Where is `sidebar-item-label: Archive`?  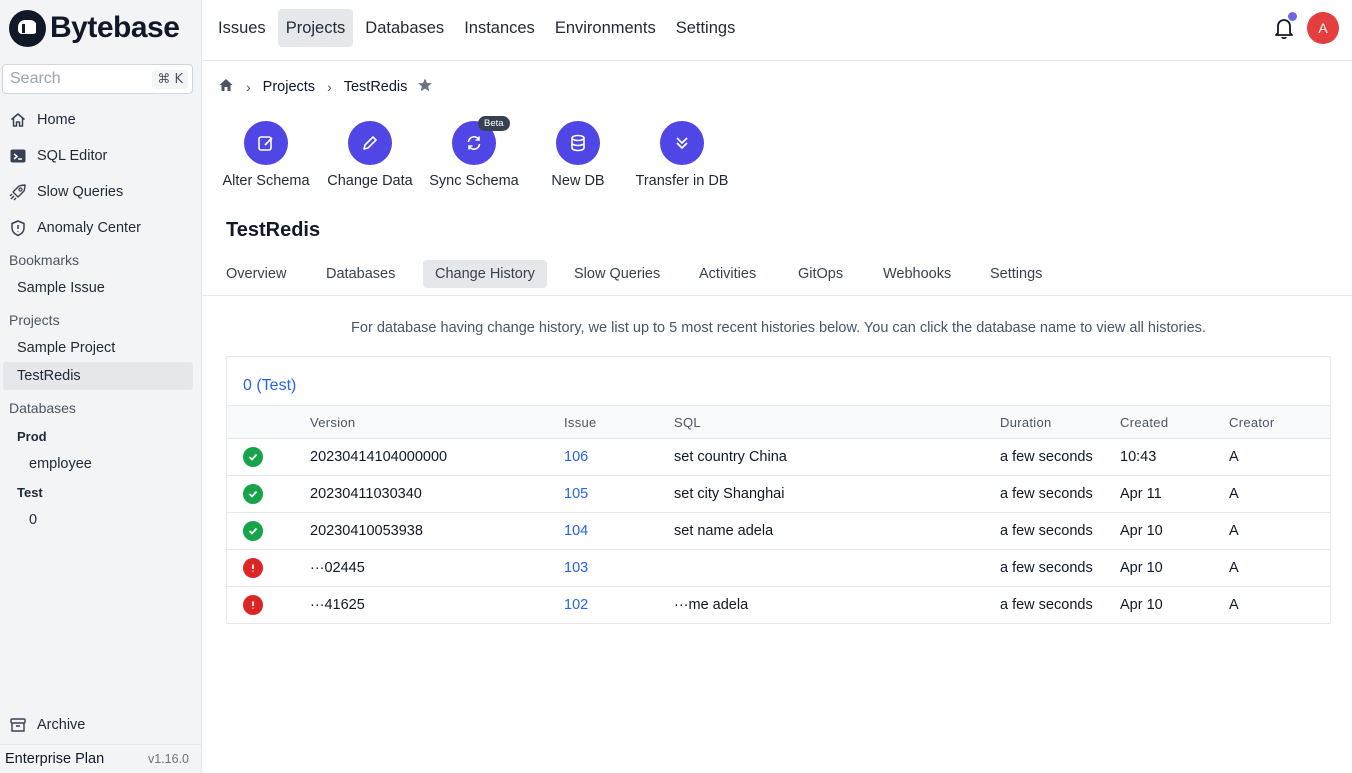
sidebar-item-label: Archive is located at coordinates (61, 725).